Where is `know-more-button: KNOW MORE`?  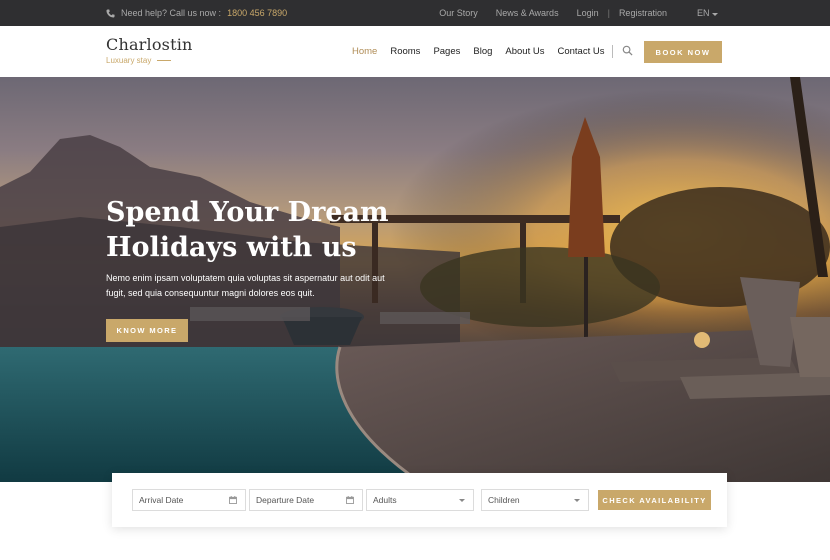 know-more-button: KNOW MORE is located at coordinates (147, 330).